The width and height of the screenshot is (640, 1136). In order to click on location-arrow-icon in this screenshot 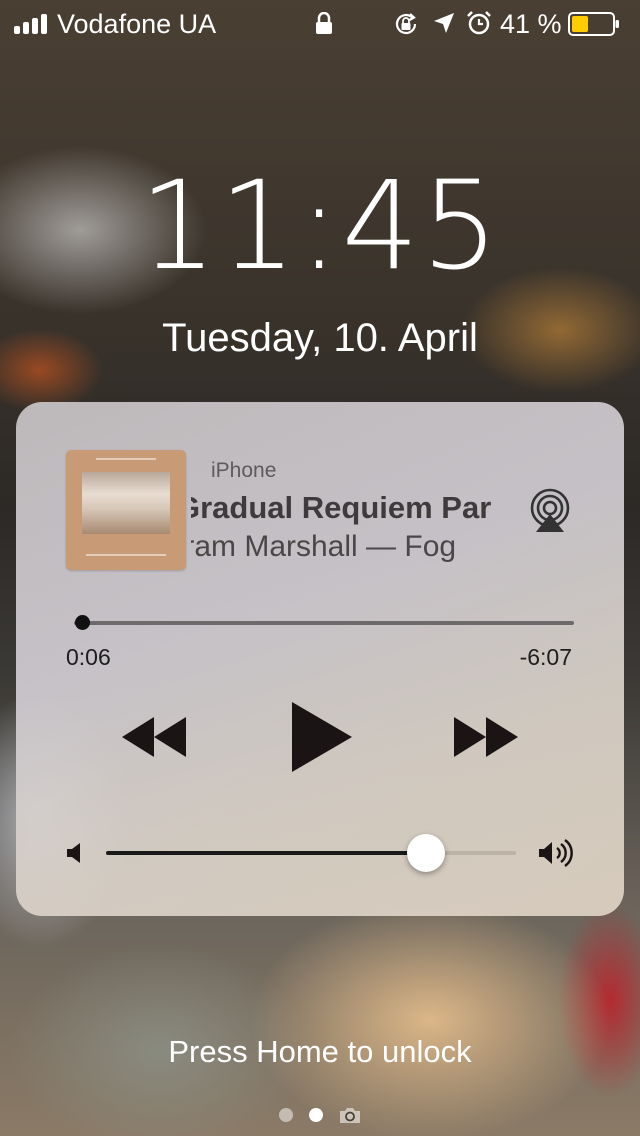, I will do `click(444, 23)`.